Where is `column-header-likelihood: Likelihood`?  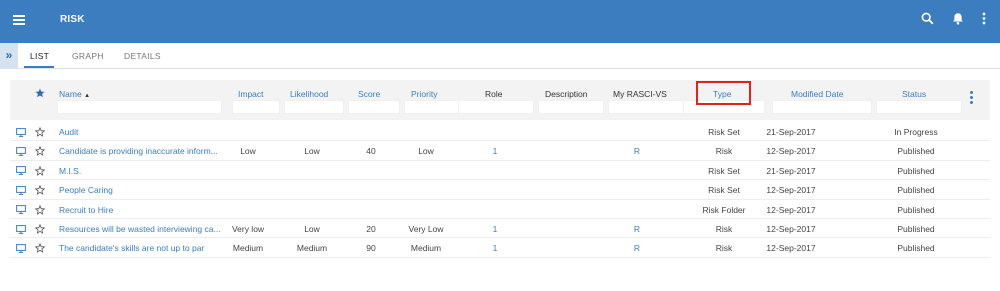 column-header-likelihood: Likelihood is located at coordinates (309, 94).